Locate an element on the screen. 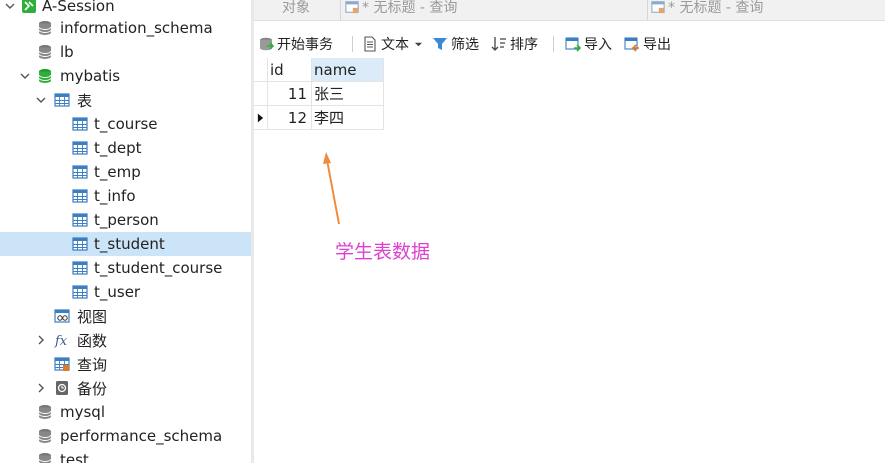 Image resolution: width=885 pixels, height=463 pixels. column-header-name: name is located at coordinates (348, 70).